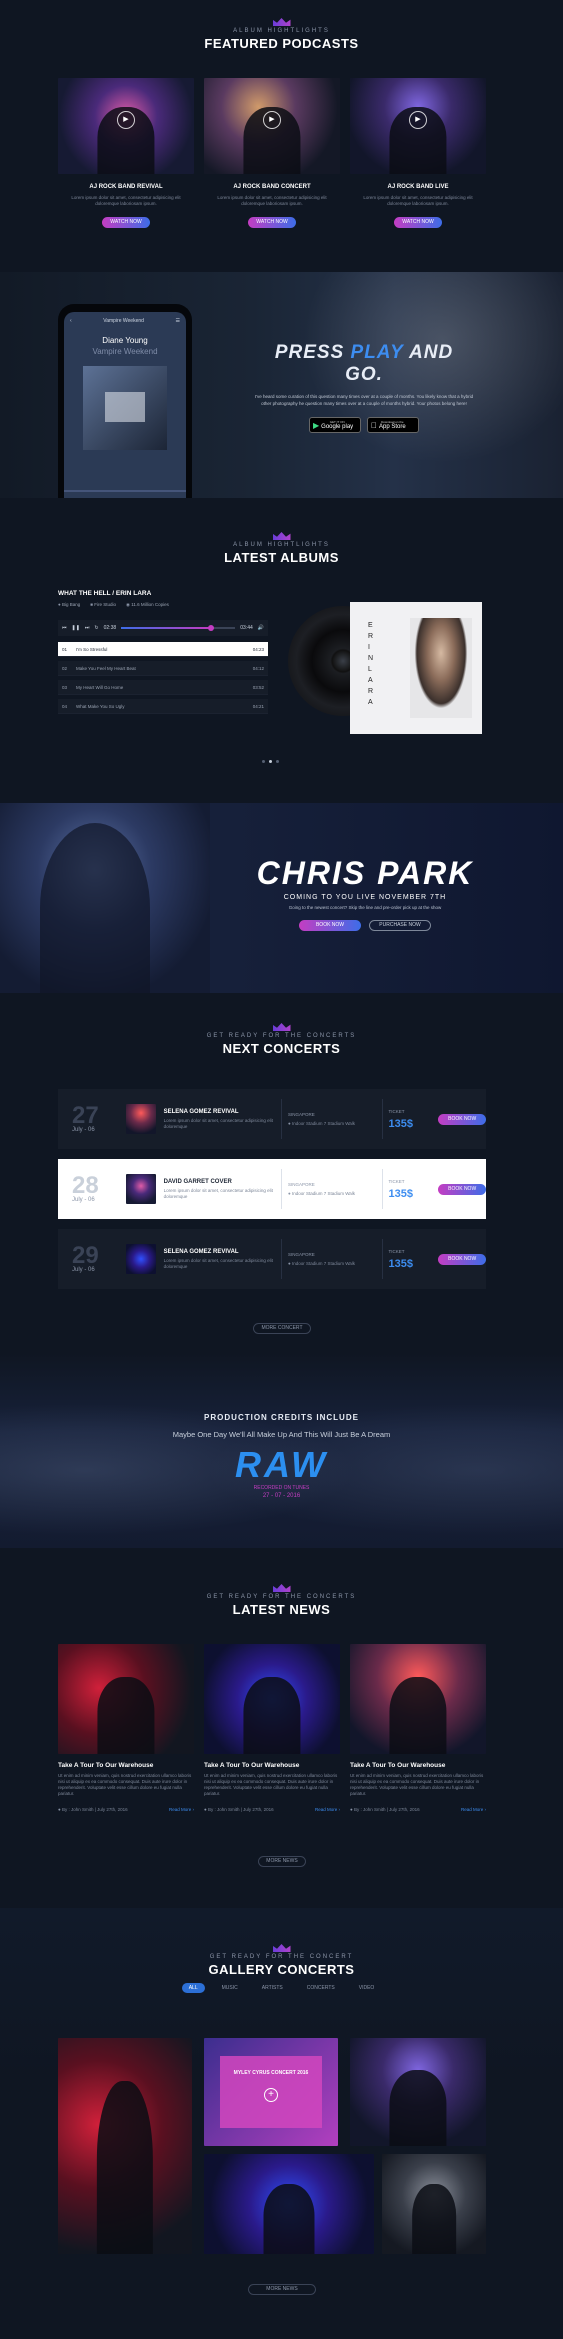 This screenshot has width=563, height=2339. Describe the element at coordinates (281, 1957) in the screenshot. I see `section-eyebrow: GET READY FOR THE CONCERT` at that location.